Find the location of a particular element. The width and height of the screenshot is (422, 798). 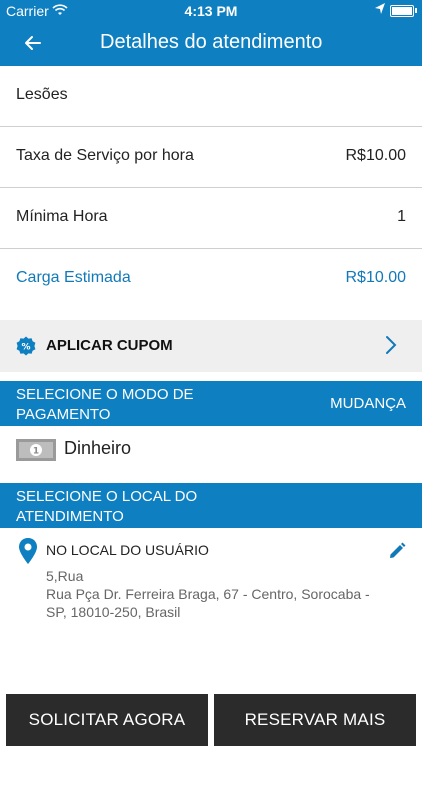

apply-coupon-button: % APLICAR CUPOM is located at coordinates (211, 346).